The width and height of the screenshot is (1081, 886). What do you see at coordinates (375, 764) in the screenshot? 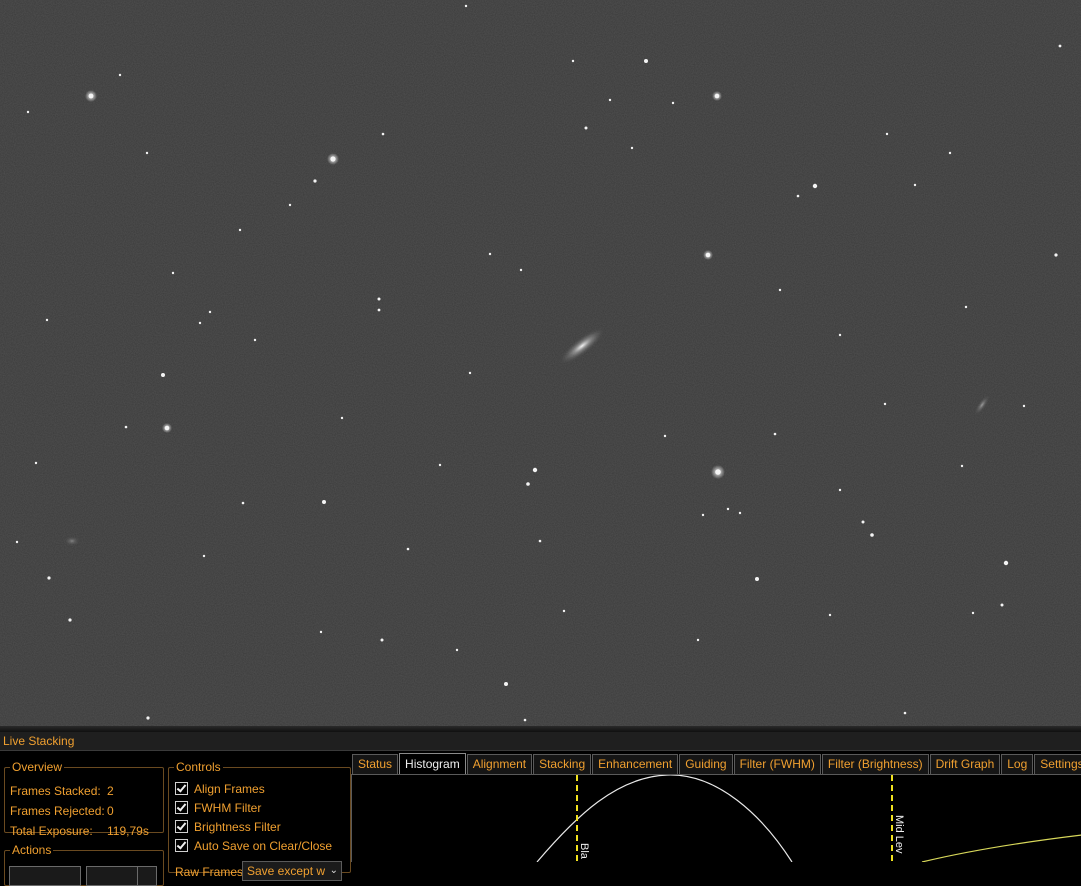
I see `tab-status: Status` at bounding box center [375, 764].